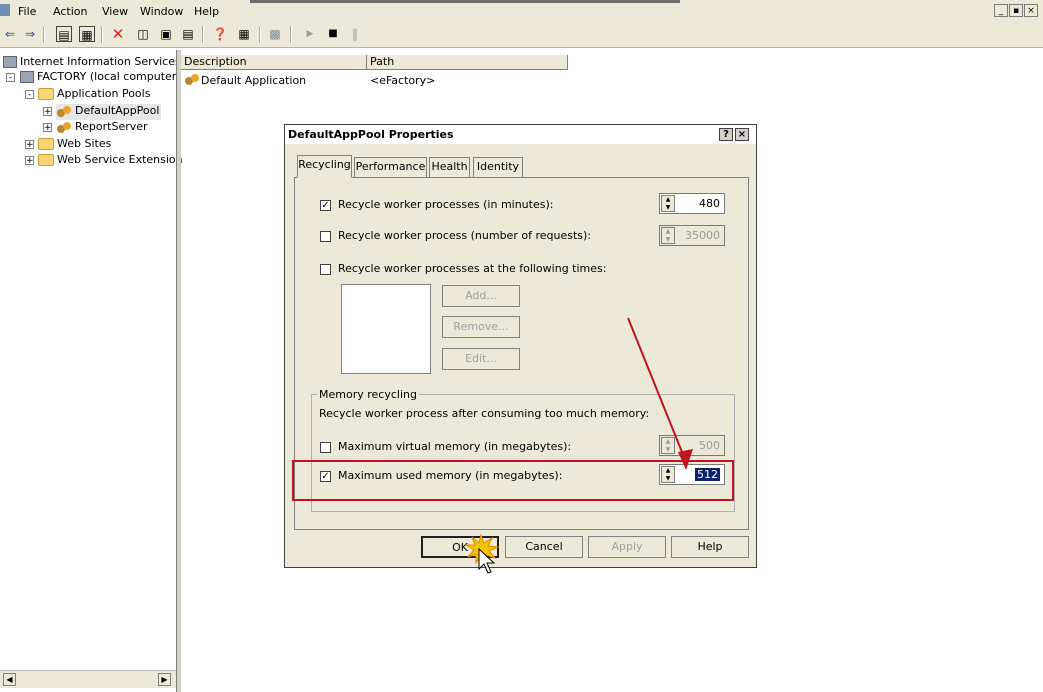 The width and height of the screenshot is (1043, 692). Describe the element at coordinates (109, 76) in the screenshot. I see `tree-computer-label: FACTORY (local computer)` at that location.